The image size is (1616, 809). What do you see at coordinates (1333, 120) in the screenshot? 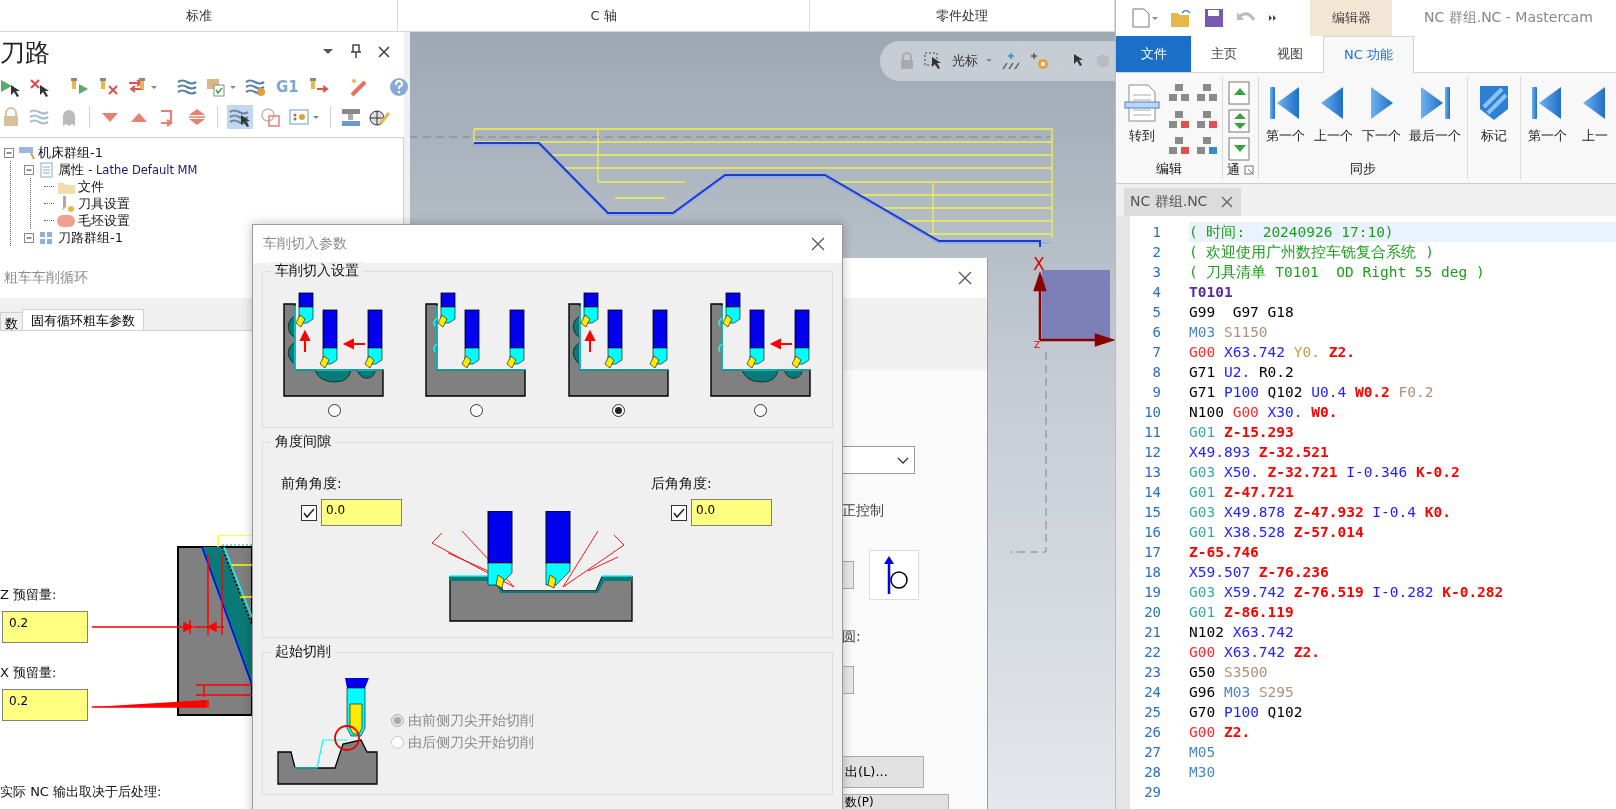
I see `ribbon-button: 上一个` at bounding box center [1333, 120].